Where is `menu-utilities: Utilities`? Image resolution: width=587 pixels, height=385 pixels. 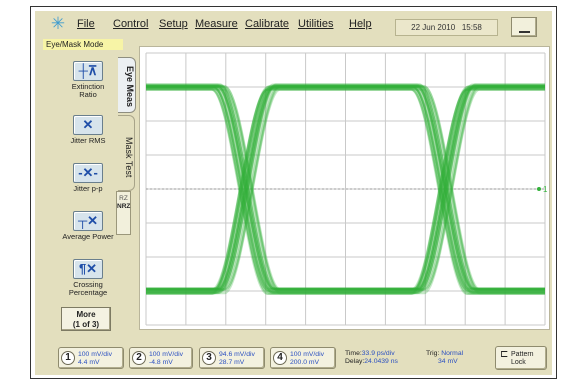 menu-utilities: Utilities is located at coordinates (315, 24).